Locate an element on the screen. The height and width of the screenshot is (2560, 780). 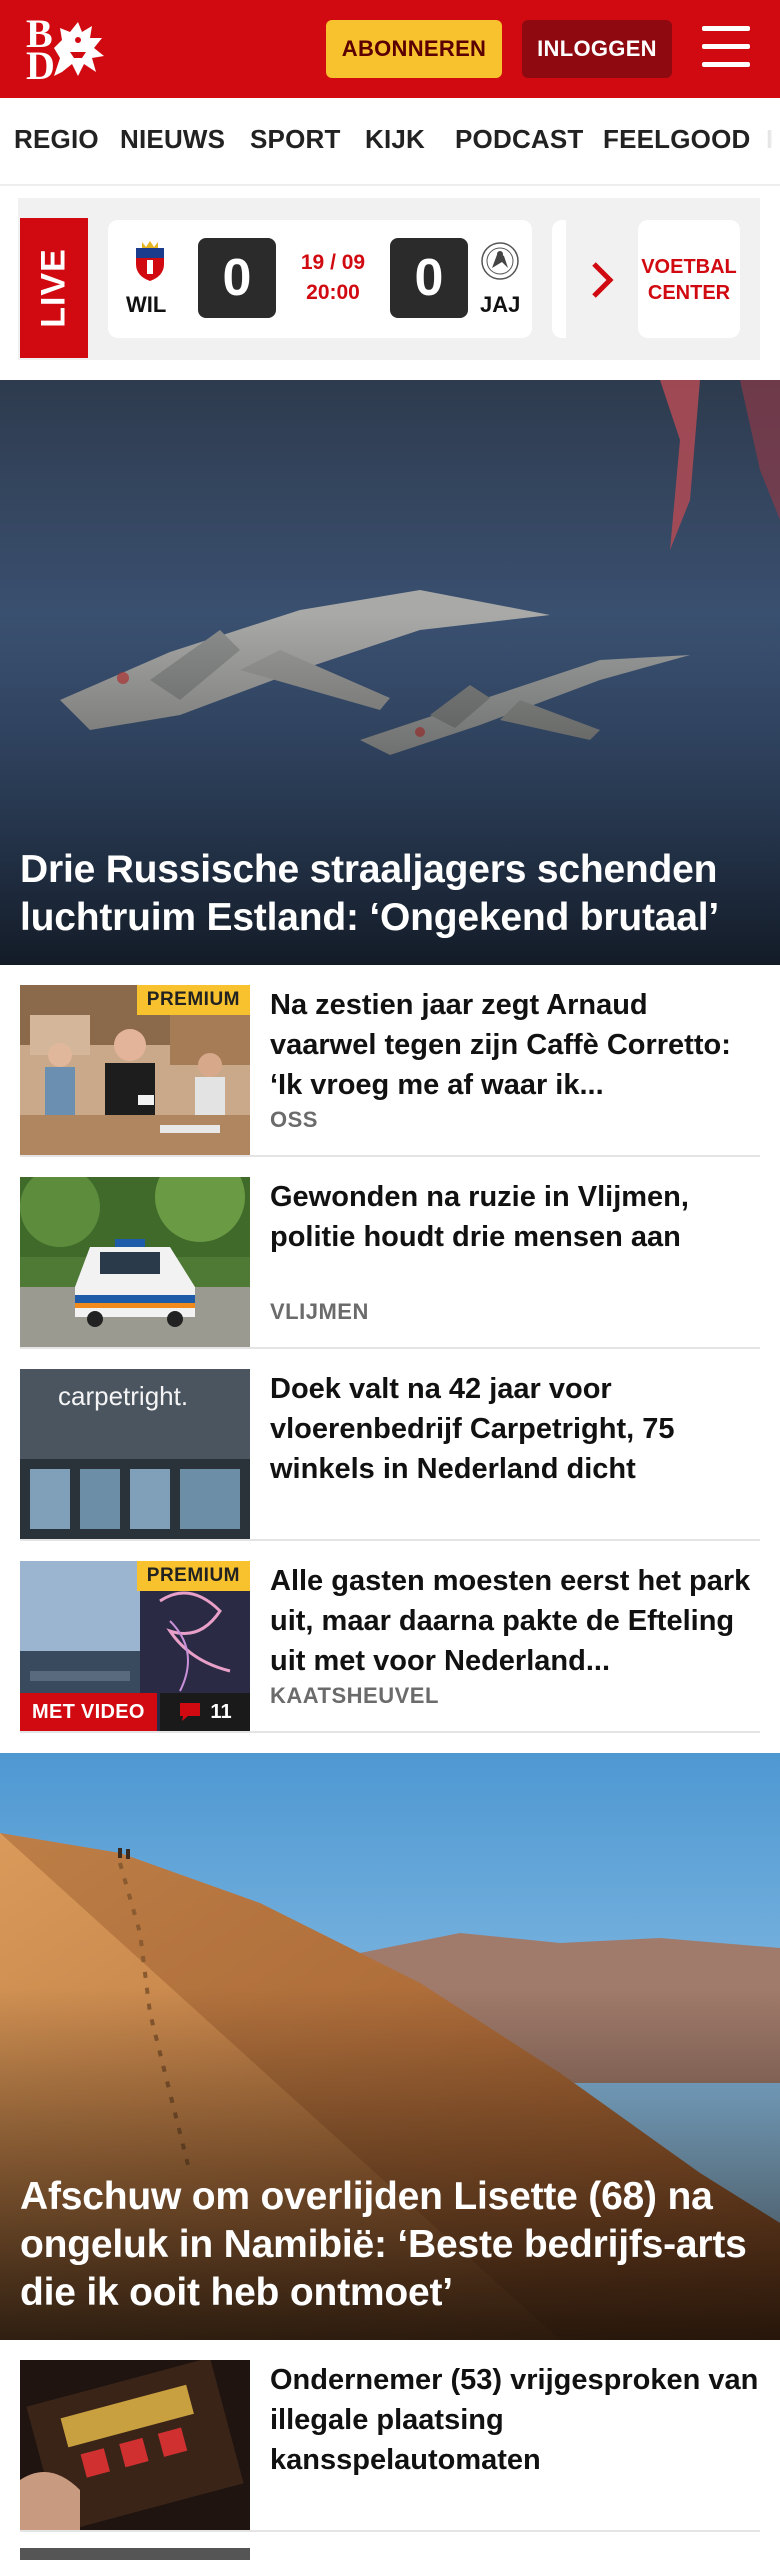
thumb-vlijmen is located at coordinates (135, 1262).